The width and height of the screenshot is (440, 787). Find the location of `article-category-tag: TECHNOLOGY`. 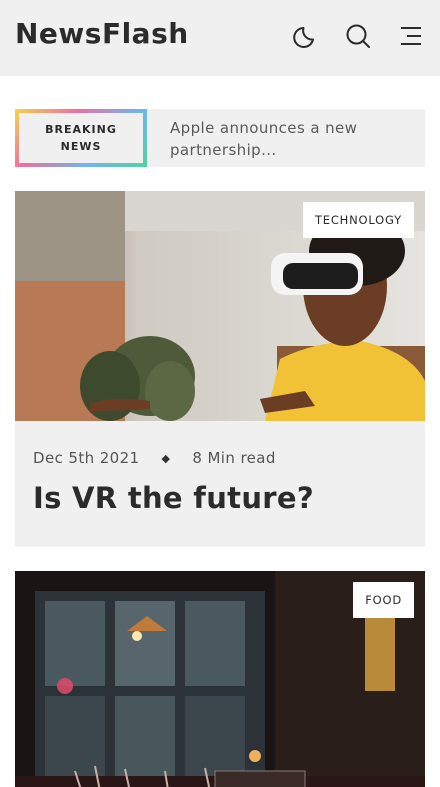

article-category-tag: TECHNOLOGY is located at coordinates (358, 220).